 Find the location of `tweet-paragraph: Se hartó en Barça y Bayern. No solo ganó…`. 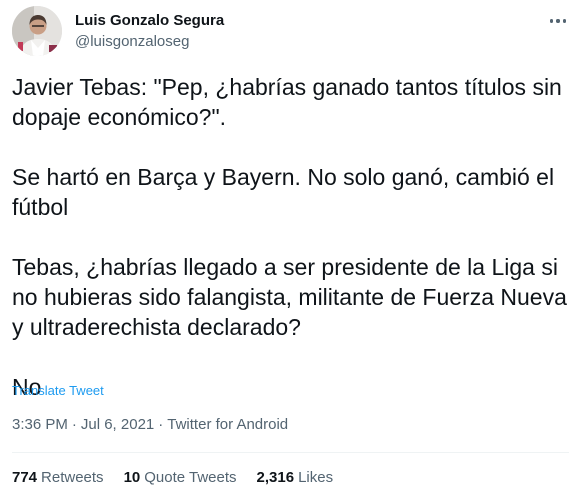

tweet-paragraph: Se hartó en Barça y Bayern. No solo ganó… is located at coordinates (283, 192).